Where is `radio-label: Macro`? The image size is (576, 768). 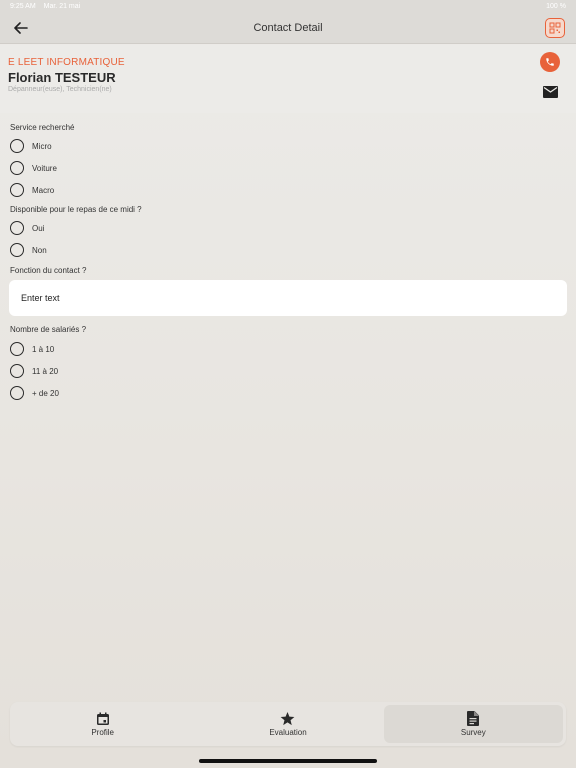
radio-label: Macro is located at coordinates (43, 190).